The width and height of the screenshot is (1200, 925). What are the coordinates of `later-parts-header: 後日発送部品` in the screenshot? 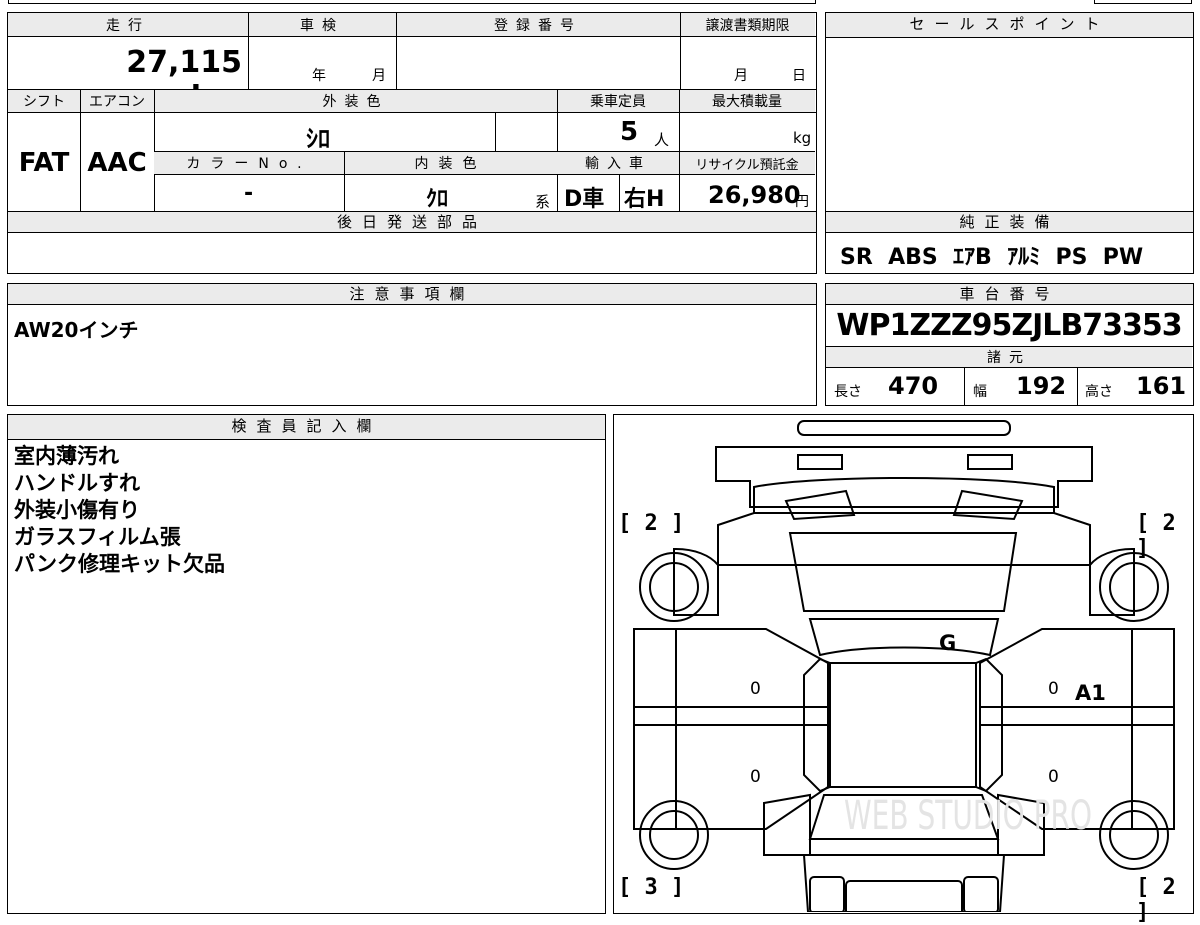 It's located at (412, 222).